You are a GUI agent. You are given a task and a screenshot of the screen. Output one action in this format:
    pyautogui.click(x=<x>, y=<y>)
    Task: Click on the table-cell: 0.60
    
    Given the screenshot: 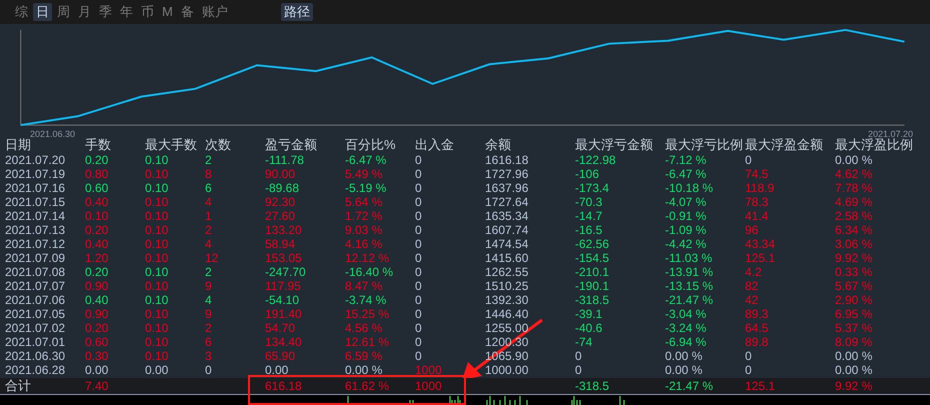 What is the action you would take?
    pyautogui.click(x=96, y=342)
    